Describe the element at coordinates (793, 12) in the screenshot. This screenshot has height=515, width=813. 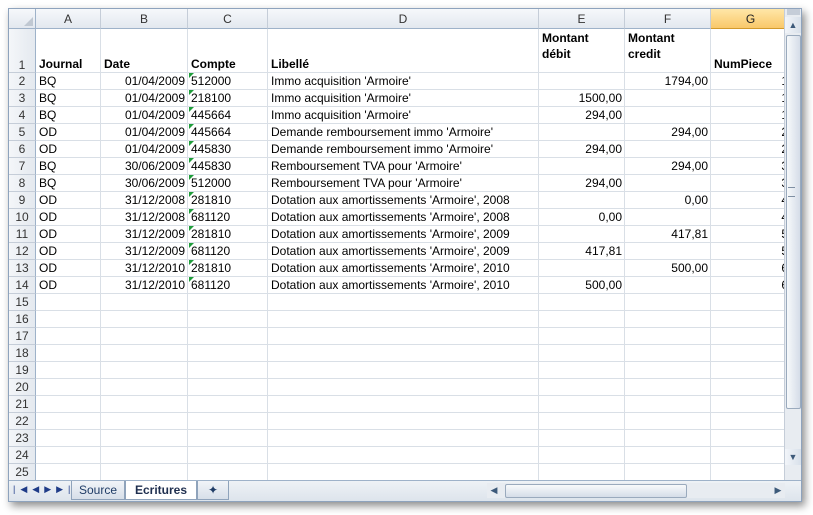
I see `split-handle` at that location.